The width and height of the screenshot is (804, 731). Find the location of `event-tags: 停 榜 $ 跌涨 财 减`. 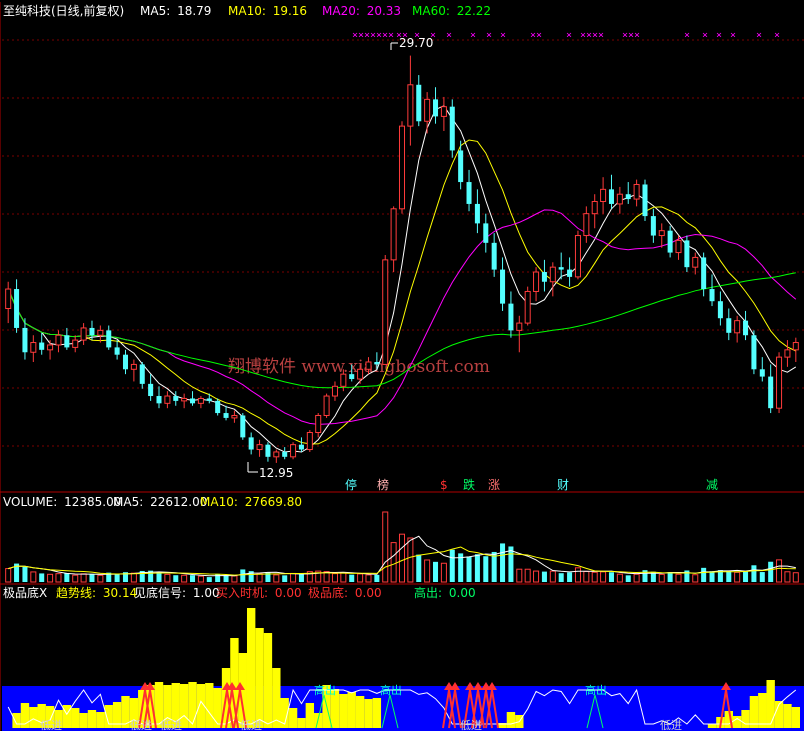

event-tags: 停 榜 $ 跌涨 财 减 is located at coordinates (531, 484).